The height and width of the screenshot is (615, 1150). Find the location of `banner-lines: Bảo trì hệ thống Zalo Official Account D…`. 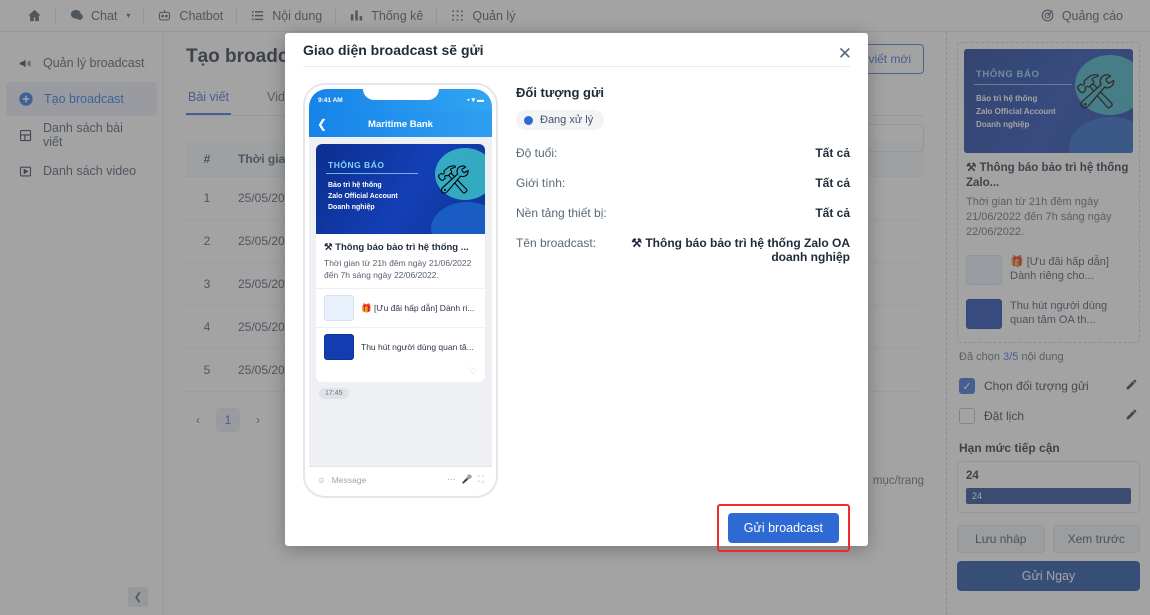

banner-lines: Bảo trì hệ thống Zalo Official Account D… is located at coordinates (363, 197).